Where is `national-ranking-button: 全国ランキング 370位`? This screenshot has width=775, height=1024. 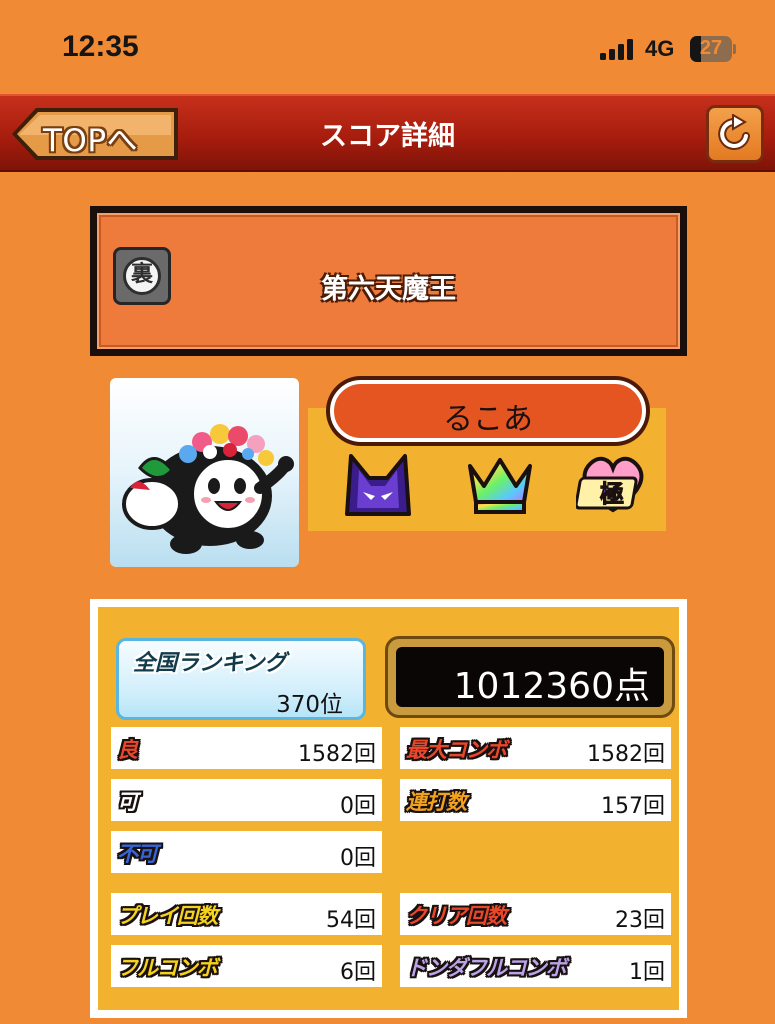 national-ranking-button: 全国ランキング 370位 is located at coordinates (241, 679).